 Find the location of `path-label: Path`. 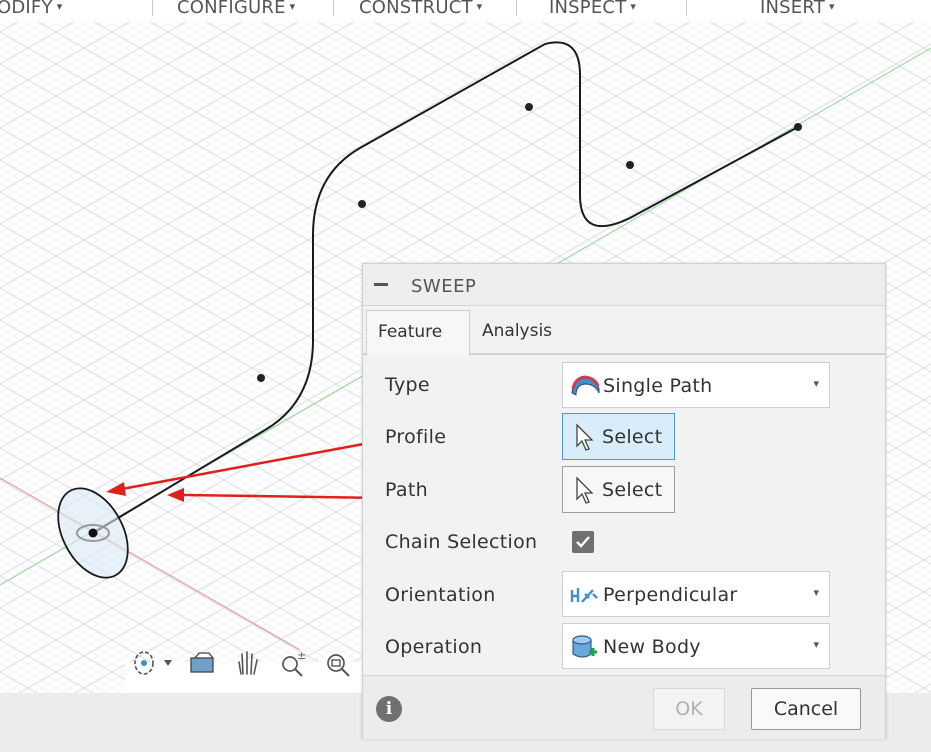

path-label: Path is located at coordinates (406, 490).